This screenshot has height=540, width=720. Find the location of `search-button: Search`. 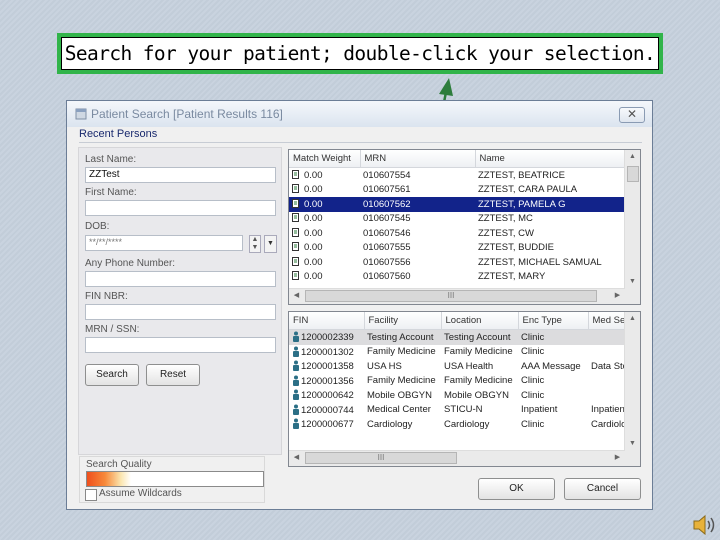

search-button: Search is located at coordinates (112, 375).